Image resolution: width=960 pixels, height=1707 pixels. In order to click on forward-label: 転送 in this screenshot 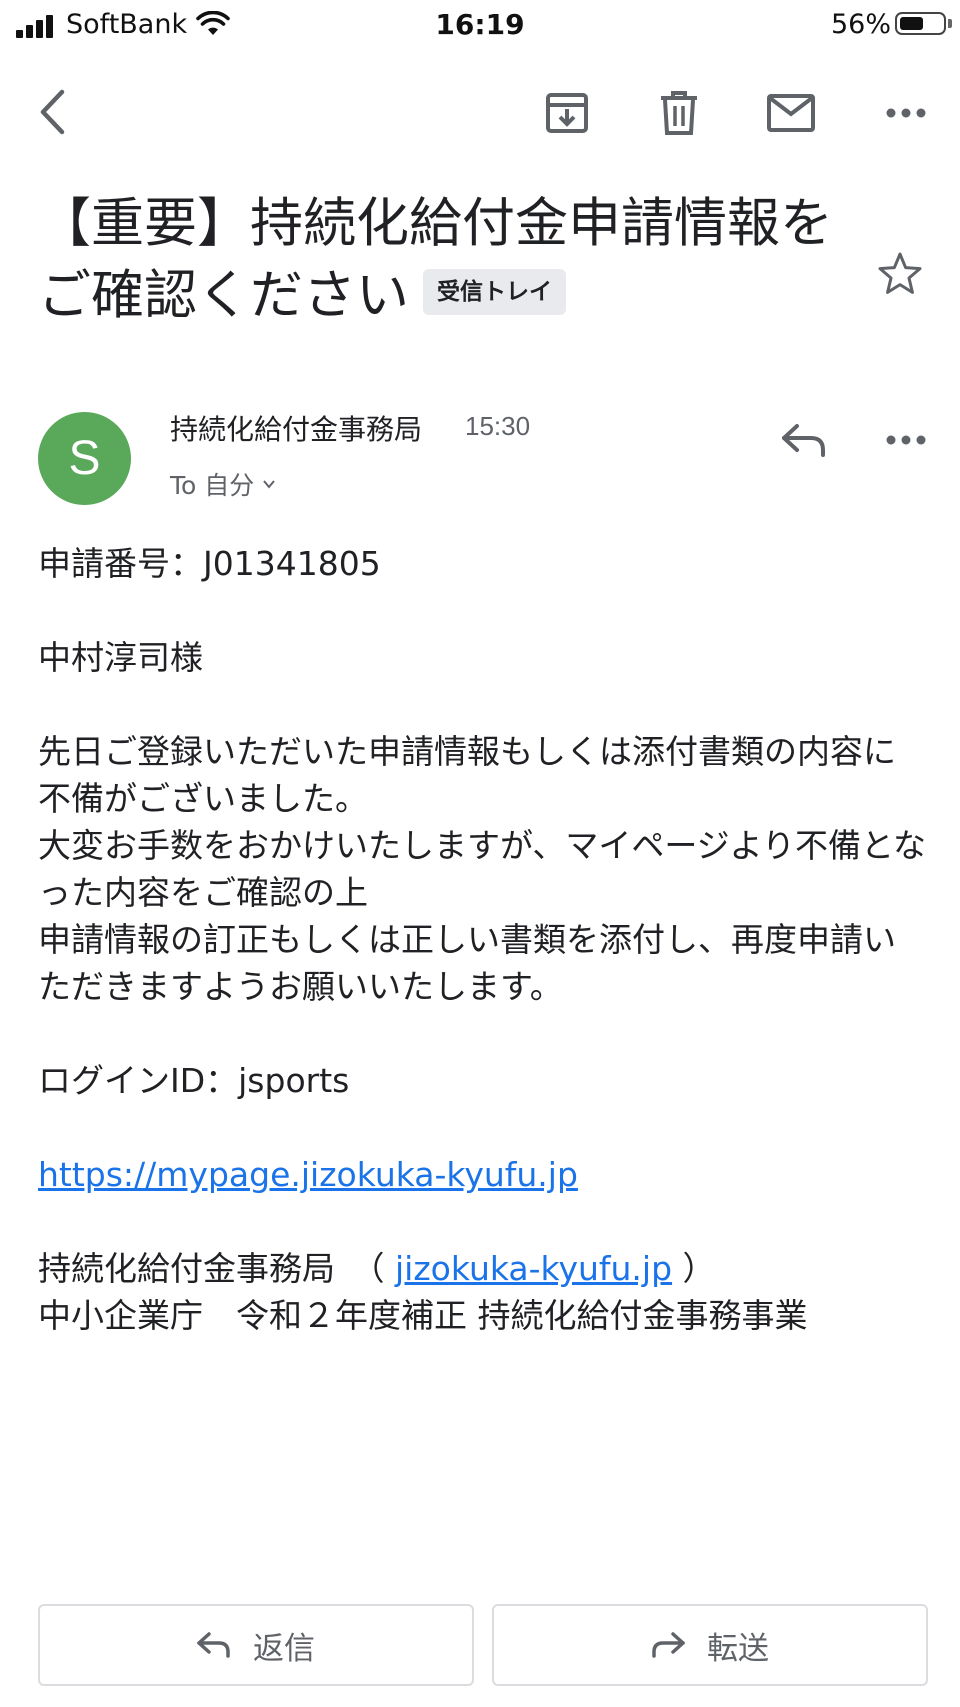, I will do `click(738, 1648)`.